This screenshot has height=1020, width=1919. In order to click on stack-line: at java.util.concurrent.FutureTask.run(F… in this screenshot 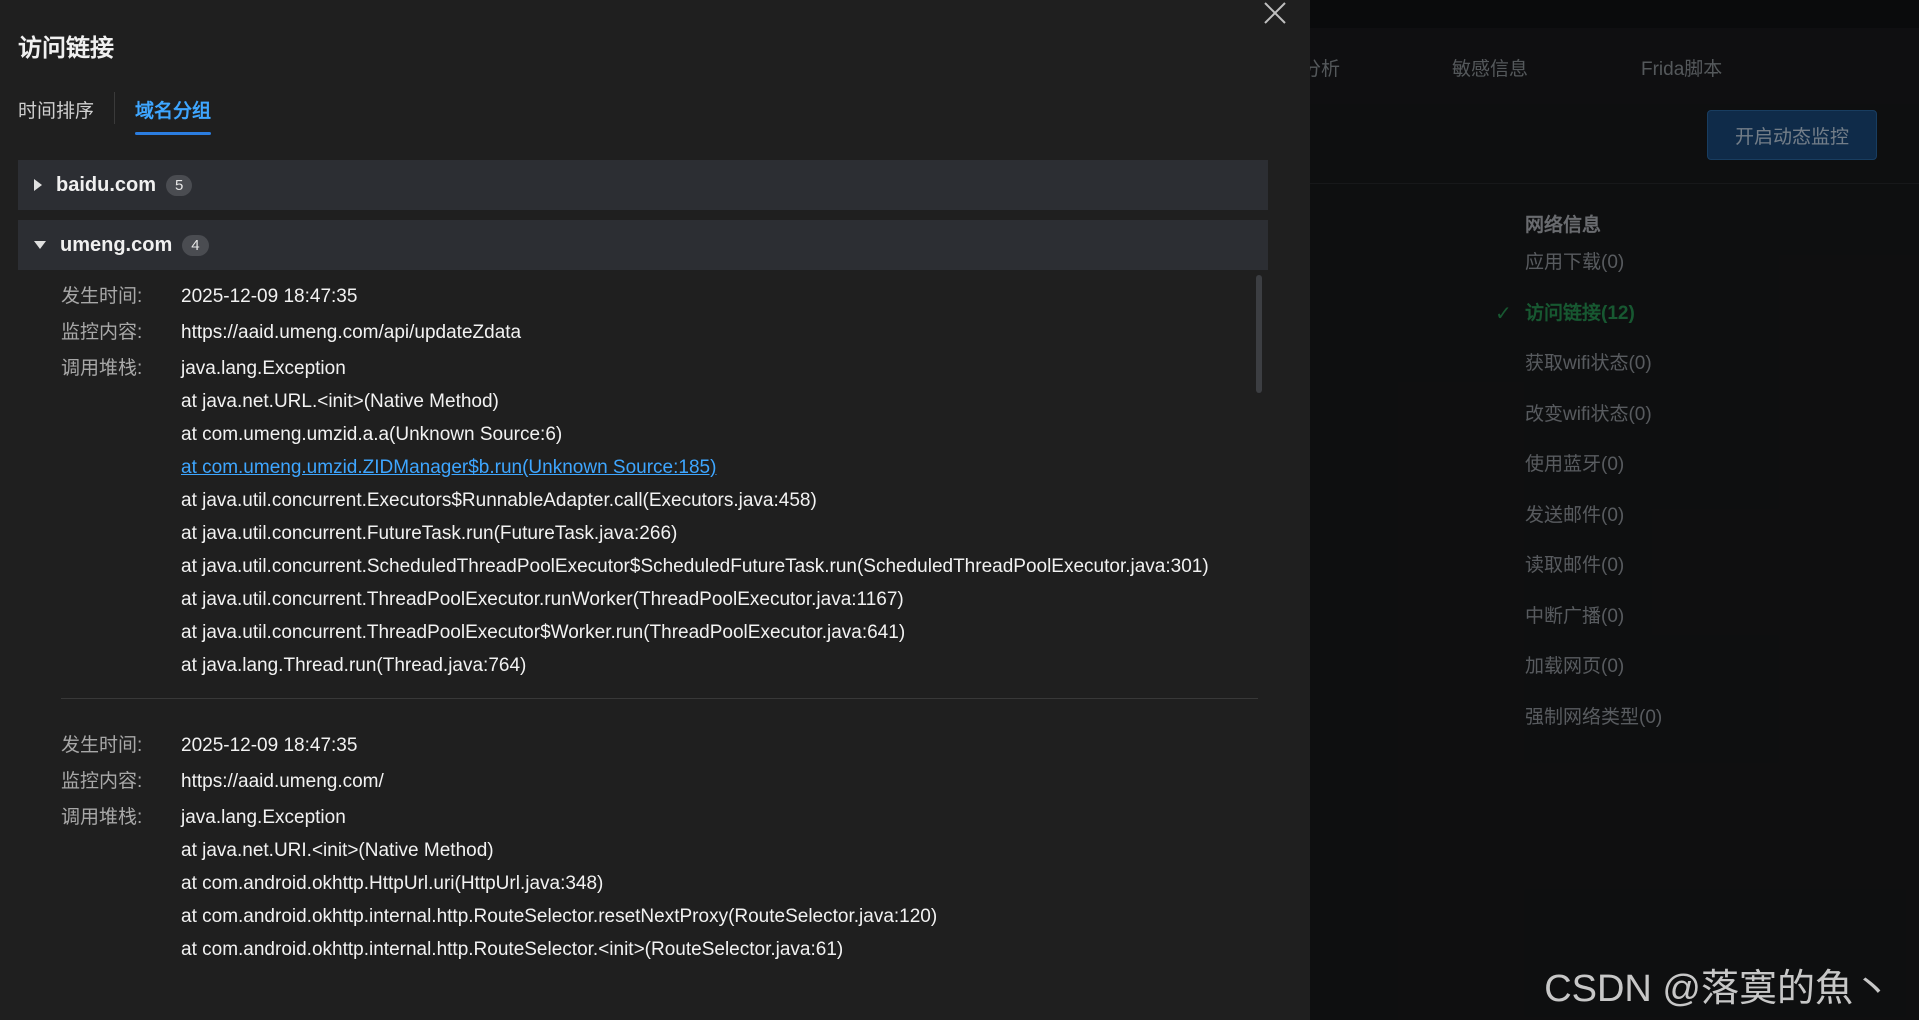, I will do `click(429, 533)`.